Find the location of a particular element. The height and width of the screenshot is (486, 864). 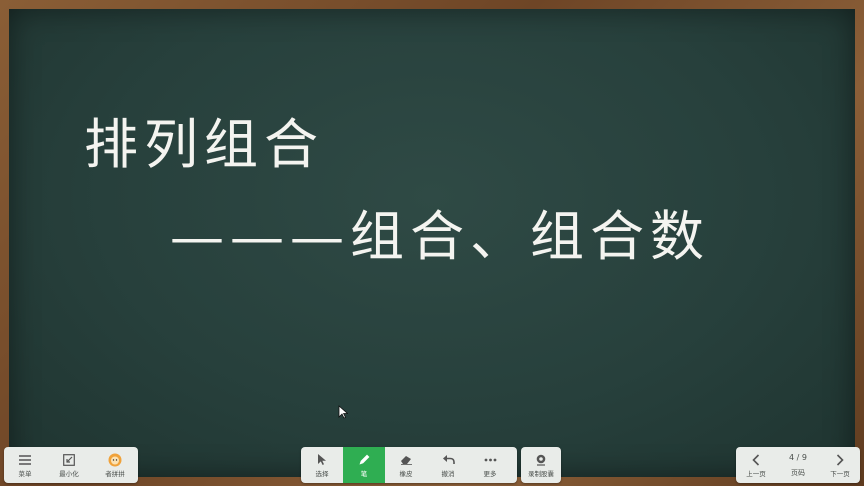

avatar-icon is located at coordinates (115, 460).